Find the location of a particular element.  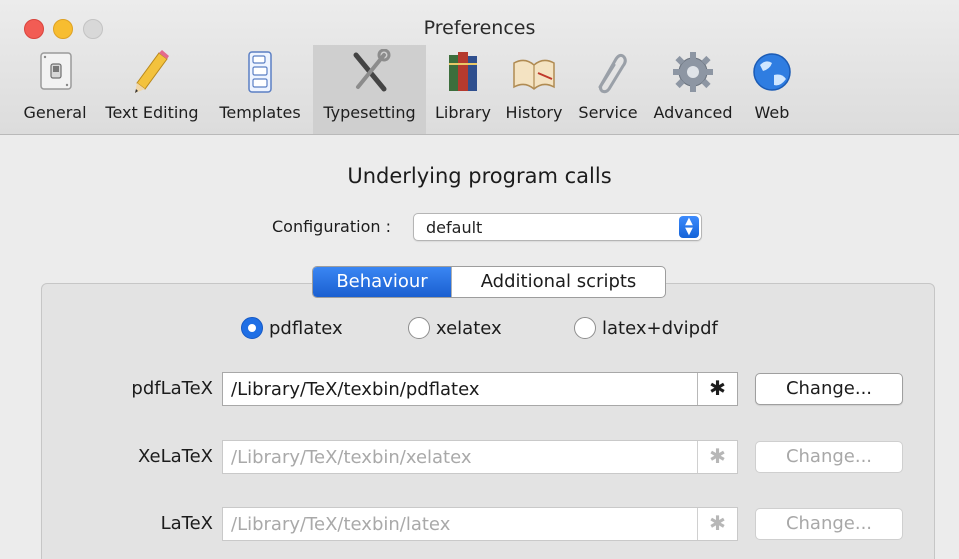

configuration-select: default ▲ ▼ is located at coordinates (557, 227).